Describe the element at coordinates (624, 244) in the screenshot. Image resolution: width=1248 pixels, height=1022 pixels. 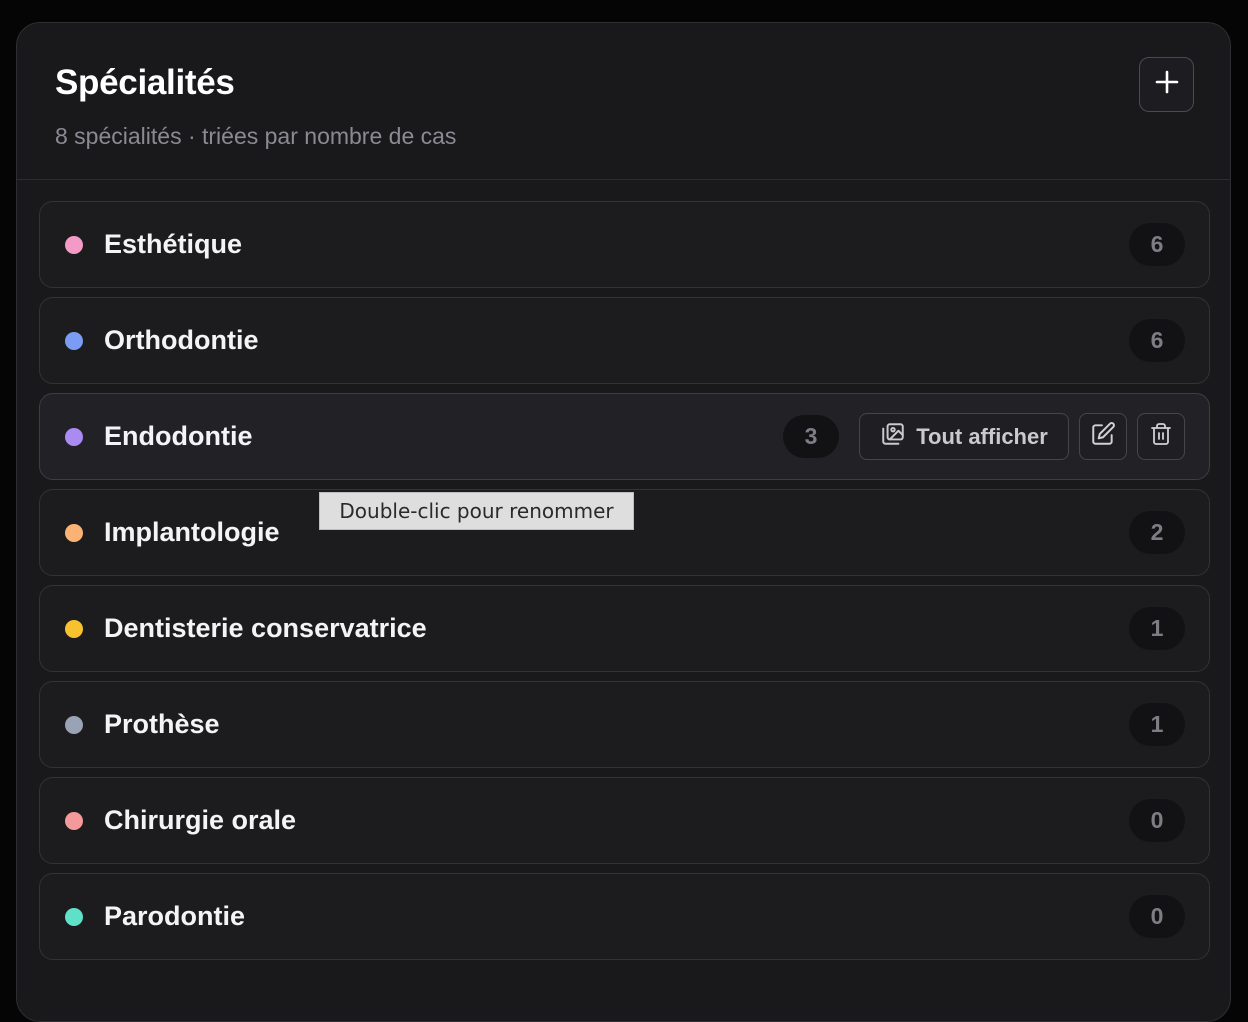
I see `specialty-row: Esthétique 6` at that location.